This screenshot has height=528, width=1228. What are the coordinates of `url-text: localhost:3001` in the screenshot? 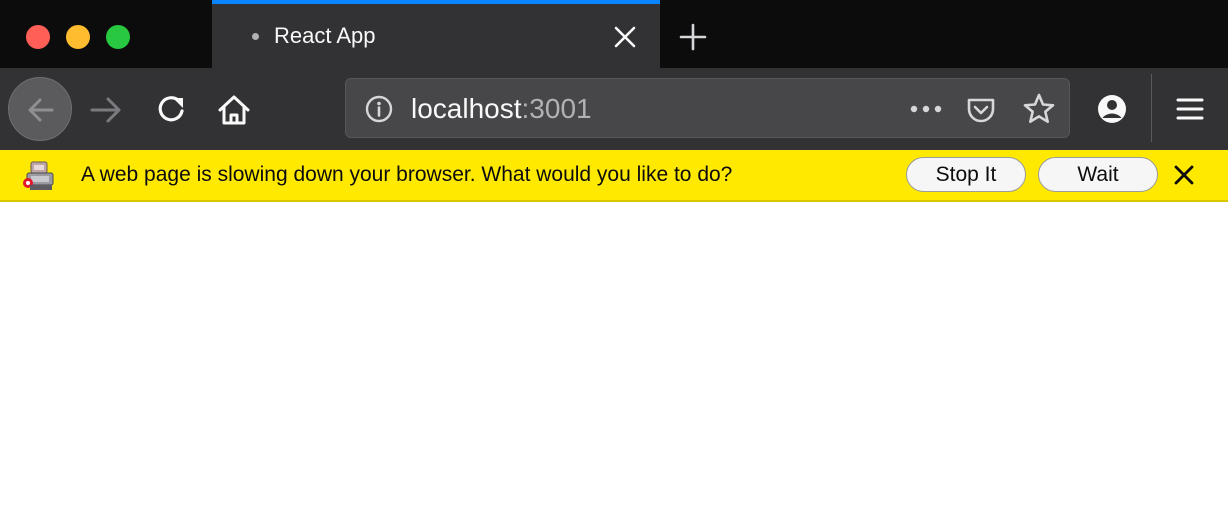 It's located at (501, 109).